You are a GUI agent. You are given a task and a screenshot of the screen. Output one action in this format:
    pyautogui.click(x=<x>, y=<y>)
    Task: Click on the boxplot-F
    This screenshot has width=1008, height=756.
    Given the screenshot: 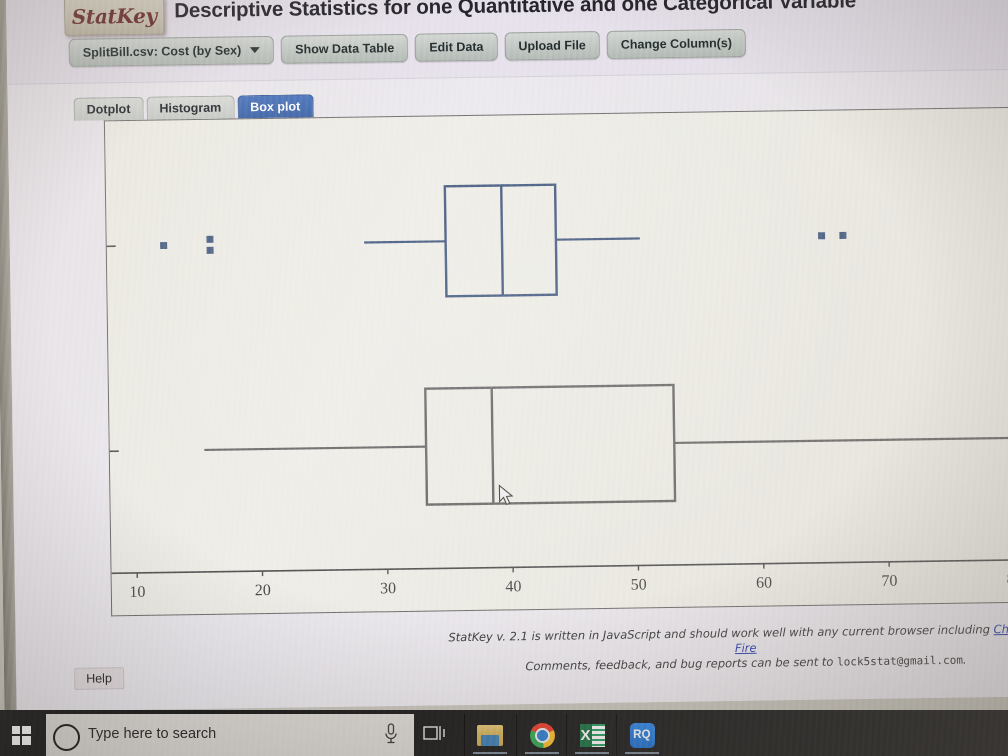 What is the action you would take?
    pyautogui.click(x=605, y=444)
    